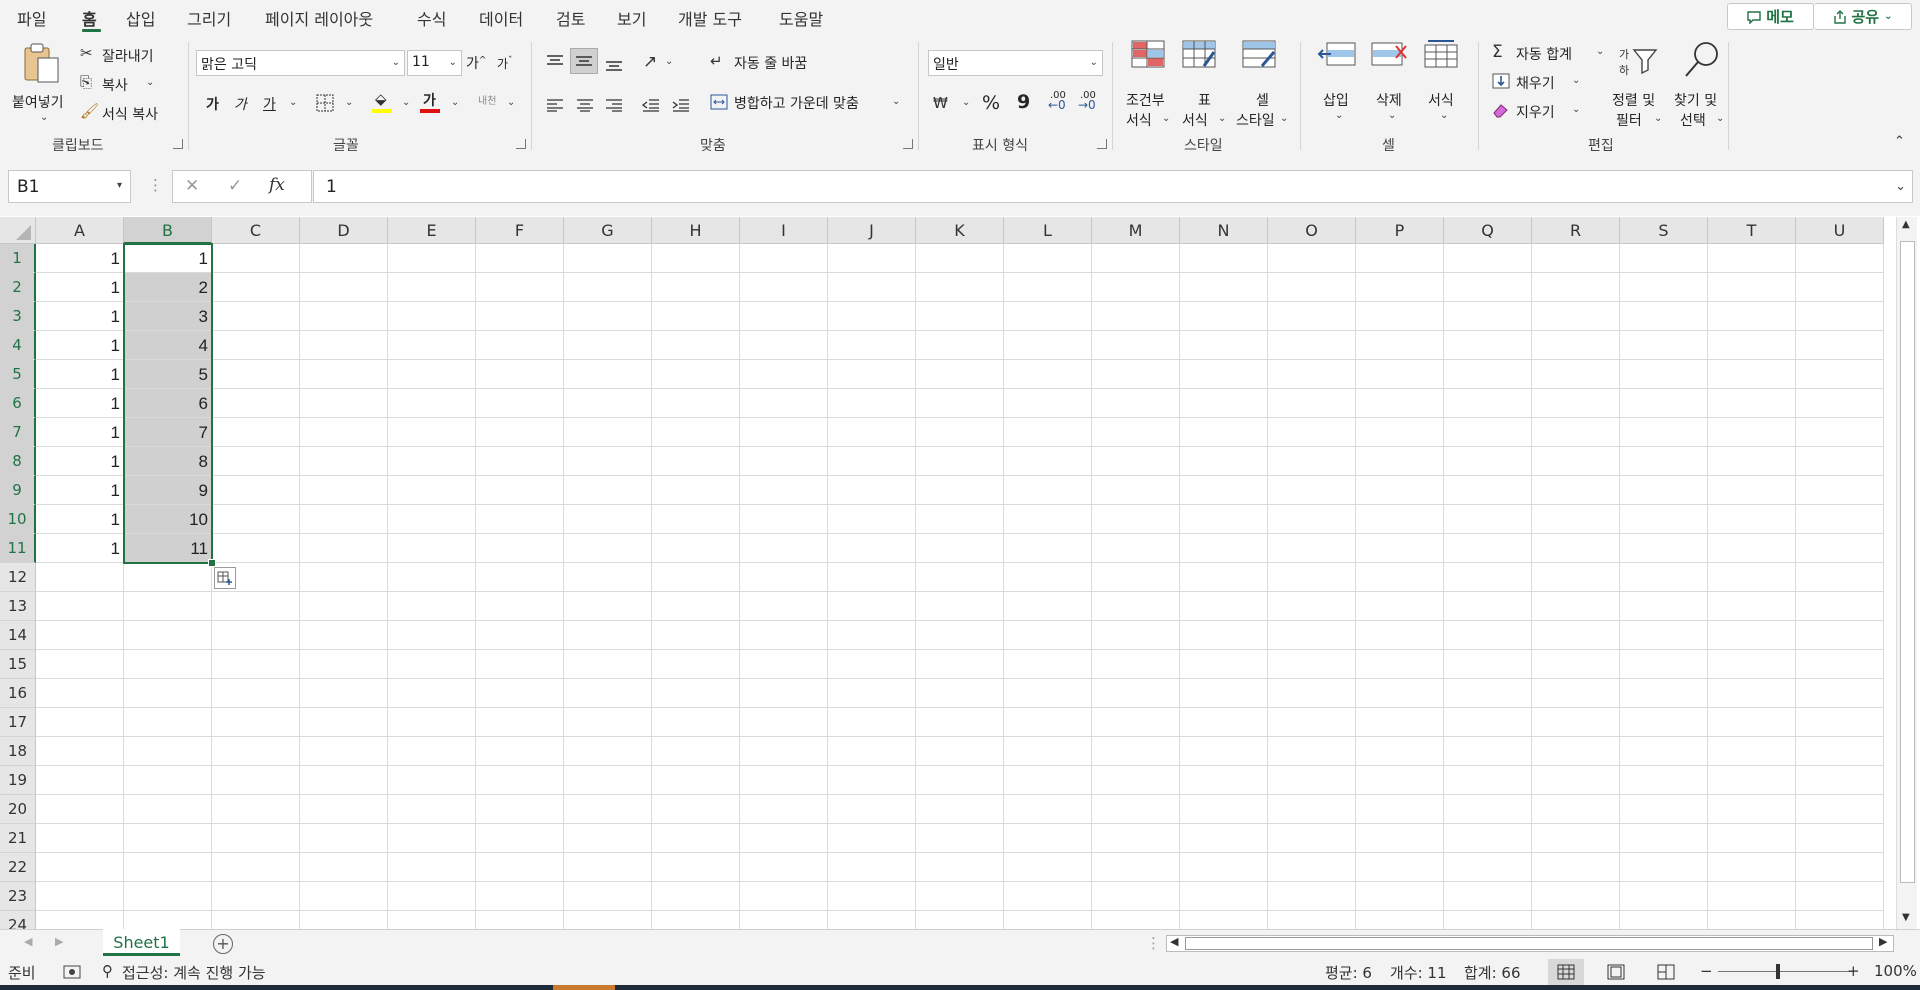  I want to click on cell-k4, so click(960, 345).